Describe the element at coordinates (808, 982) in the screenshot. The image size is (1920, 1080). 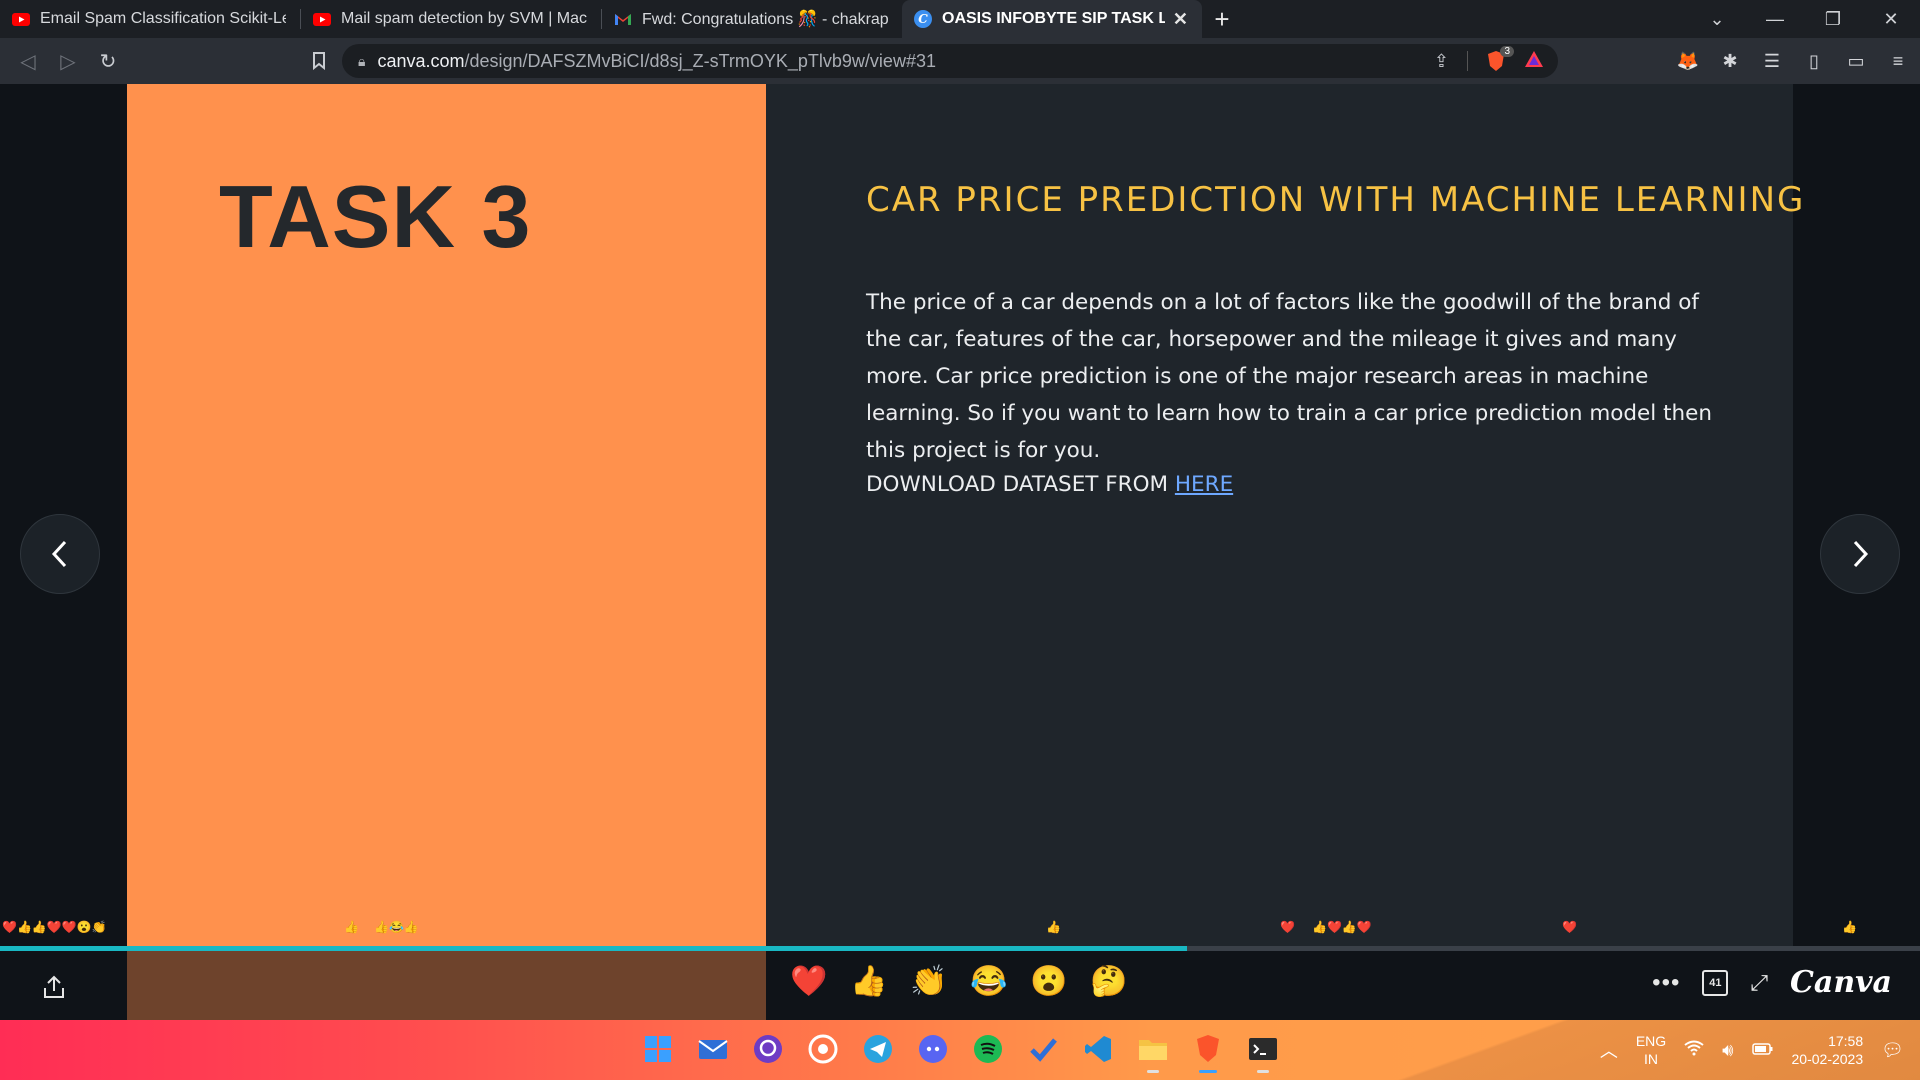
I see `heart-reaction-button: ❤️` at that location.